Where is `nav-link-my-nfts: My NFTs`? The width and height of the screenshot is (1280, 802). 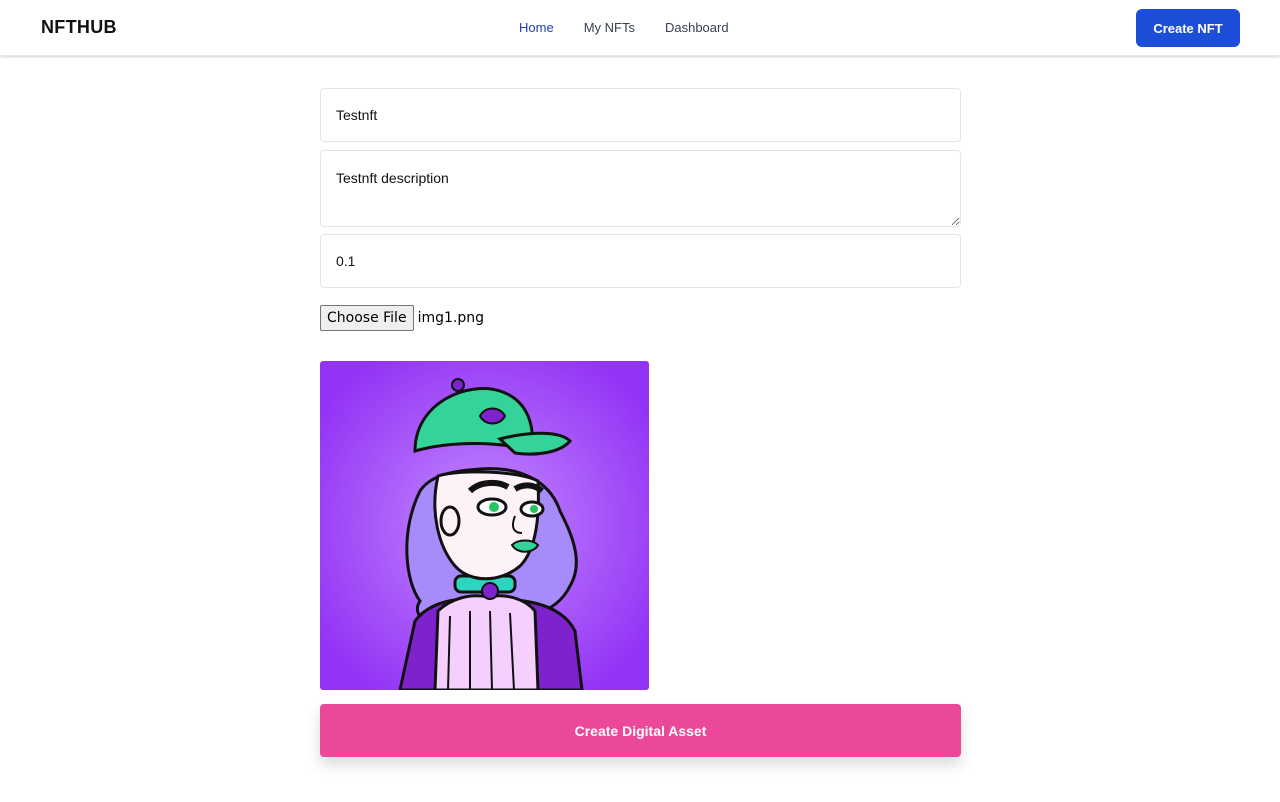
nav-link-my-nfts: My NFTs is located at coordinates (609, 27).